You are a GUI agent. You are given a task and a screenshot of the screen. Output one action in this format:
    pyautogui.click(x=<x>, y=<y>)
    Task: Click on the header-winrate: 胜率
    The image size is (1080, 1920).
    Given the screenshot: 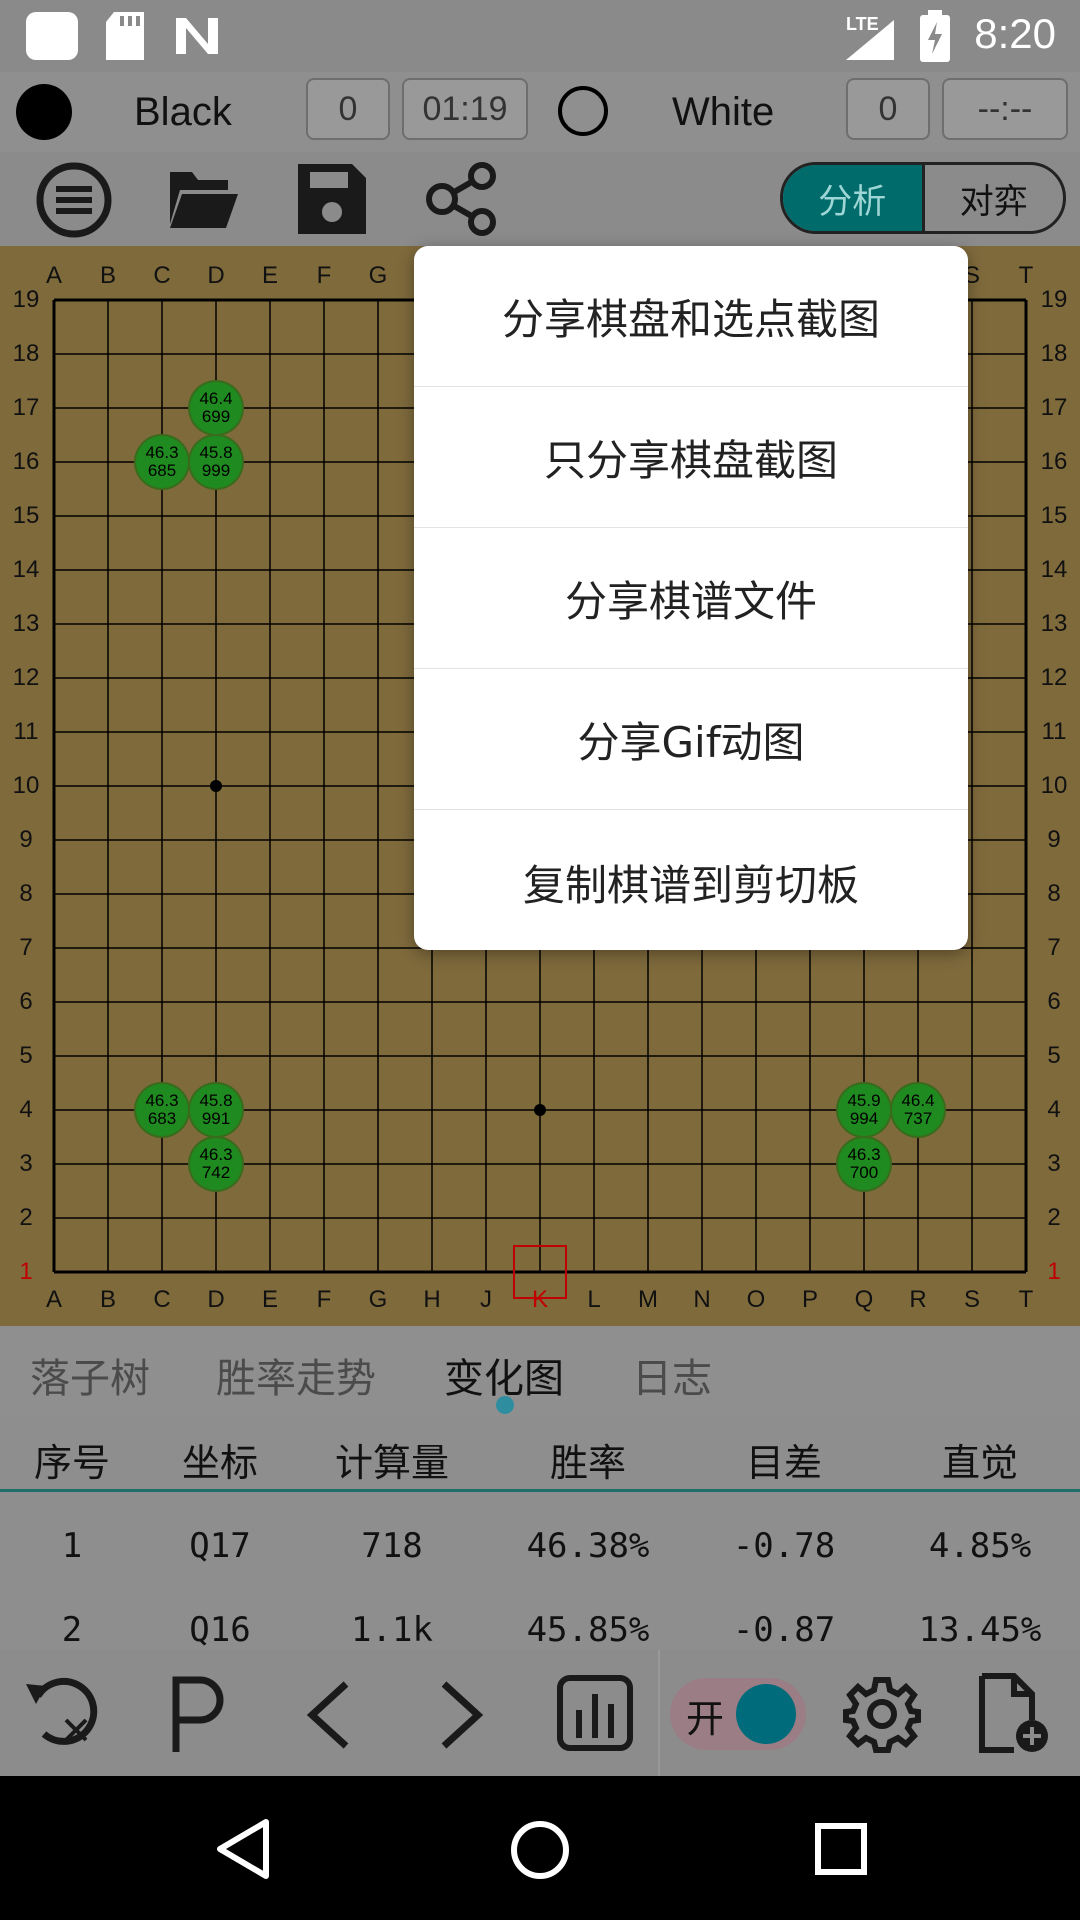 What is the action you would take?
    pyautogui.click(x=587, y=1463)
    